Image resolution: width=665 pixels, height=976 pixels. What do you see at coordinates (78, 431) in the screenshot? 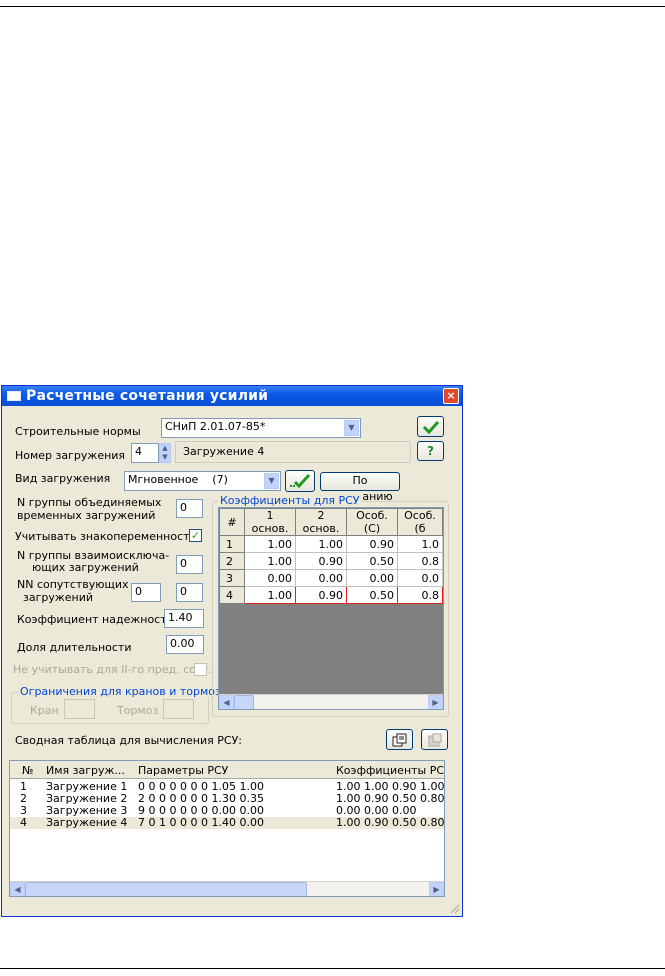
I see `norms-label: Строительные нормы` at bounding box center [78, 431].